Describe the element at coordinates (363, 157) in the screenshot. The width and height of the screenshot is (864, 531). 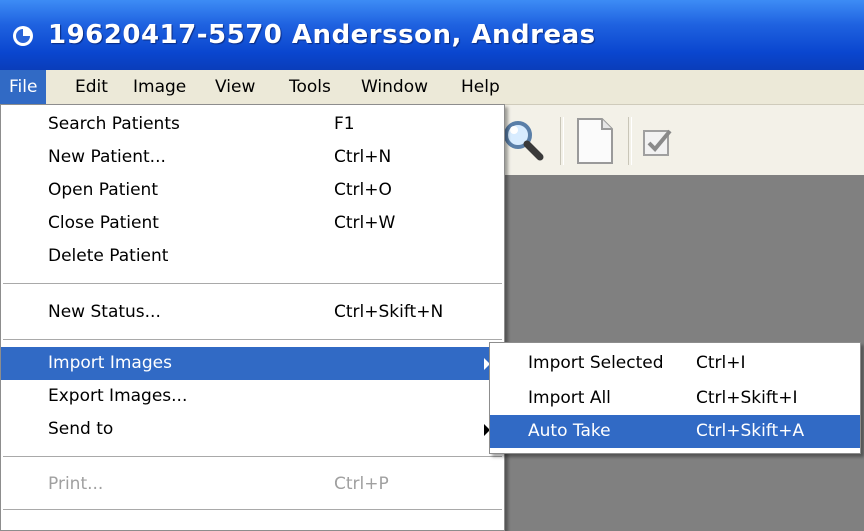
I see `menu-item-shortcut: Ctrl+N` at that location.